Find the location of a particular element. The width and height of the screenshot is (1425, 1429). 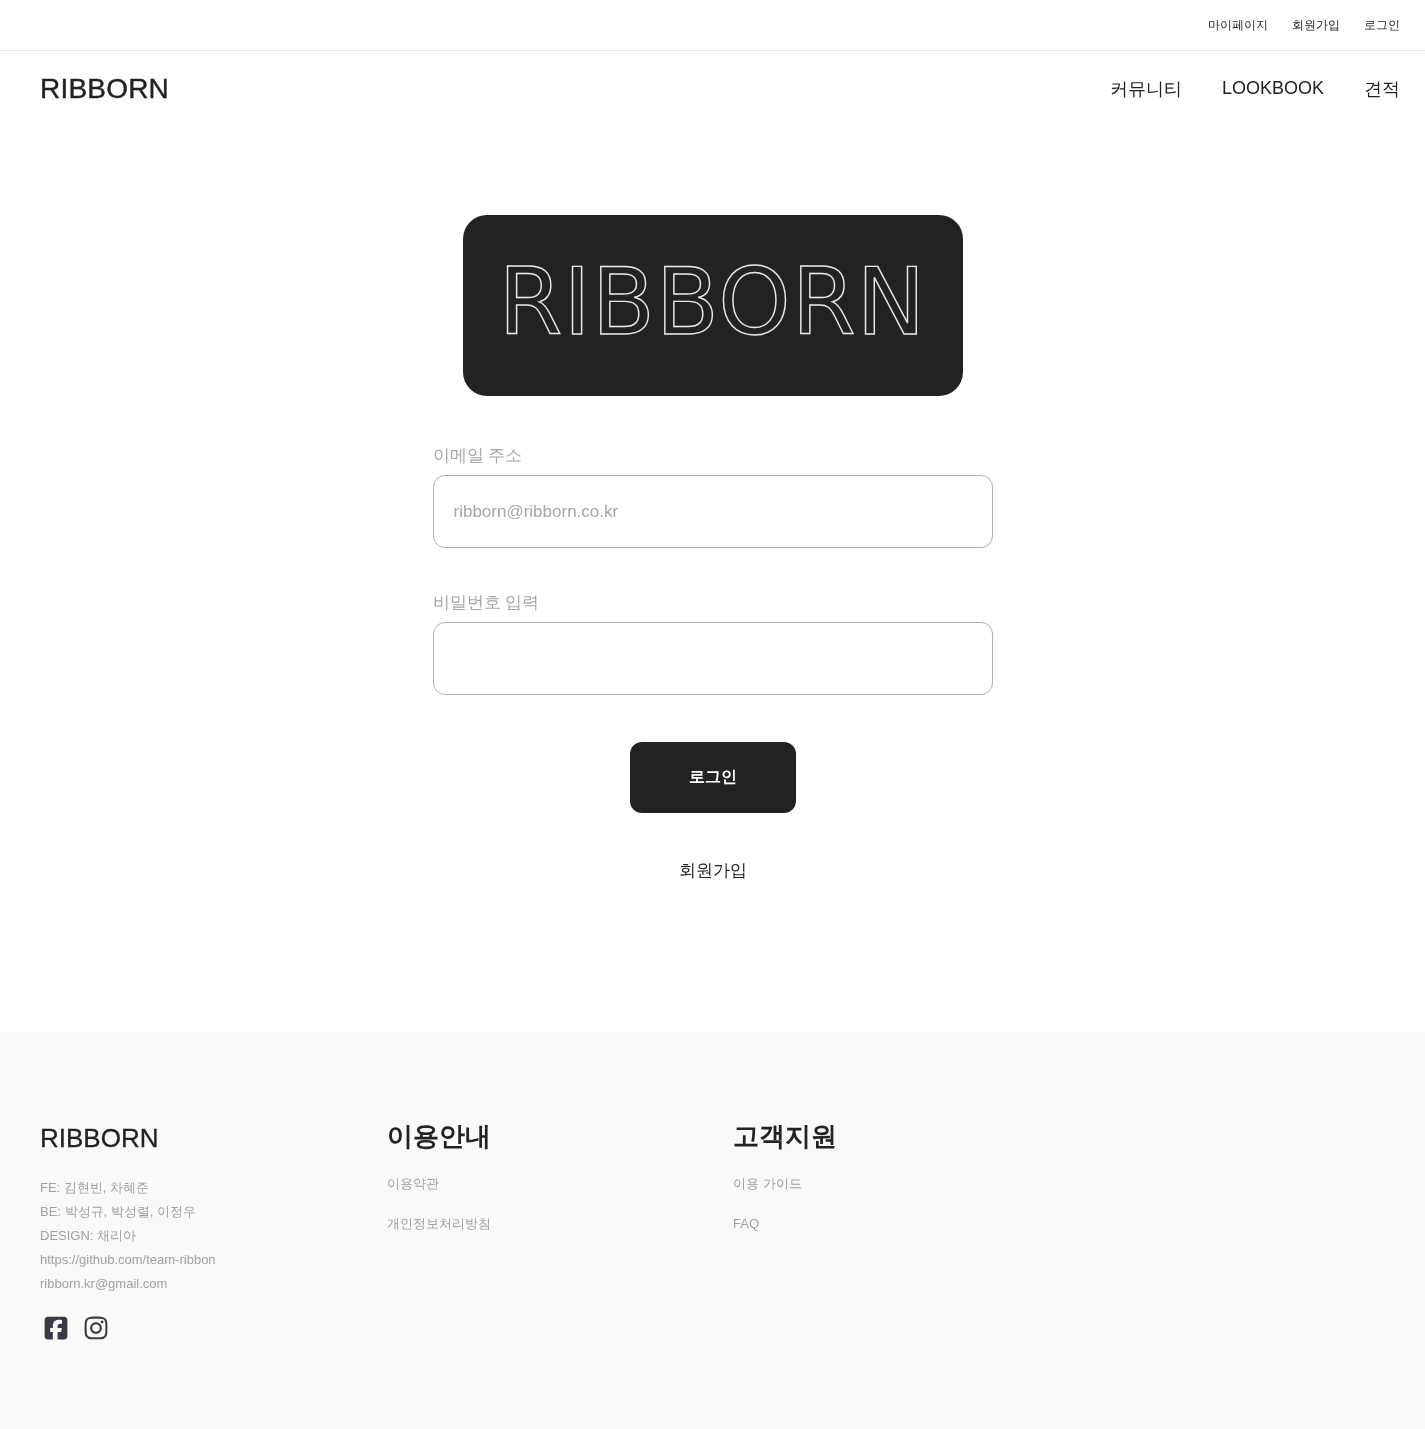

input-field is located at coordinates (712, 658).